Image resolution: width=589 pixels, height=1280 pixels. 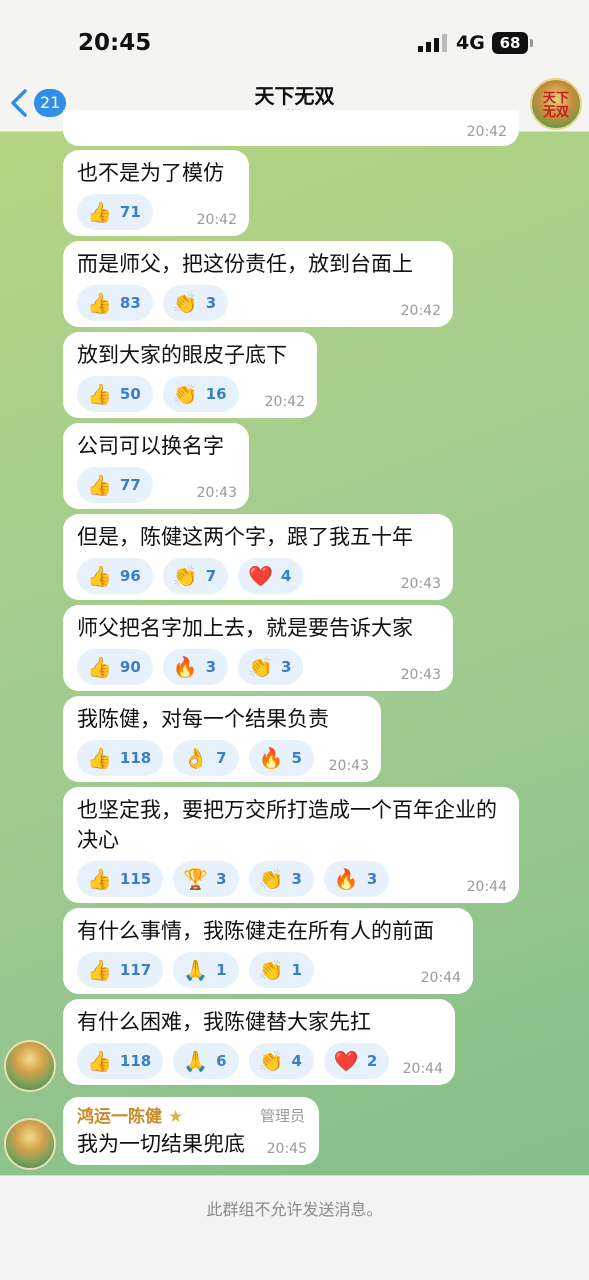 What do you see at coordinates (296, 1061) in the screenshot?
I see `reaction-count: 4` at bounding box center [296, 1061].